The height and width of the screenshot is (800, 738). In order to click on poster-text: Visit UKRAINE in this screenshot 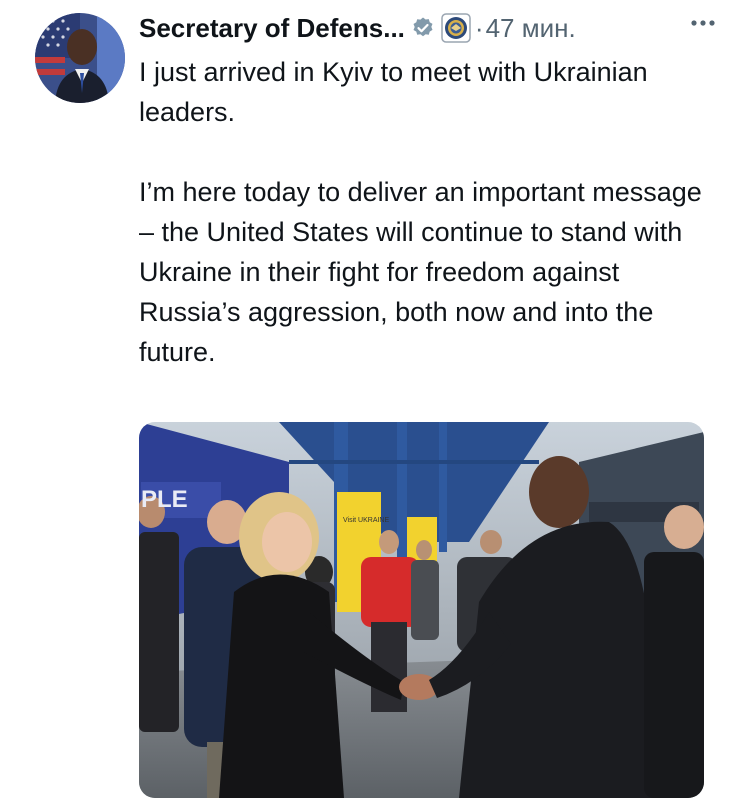, I will do `click(366, 520)`.